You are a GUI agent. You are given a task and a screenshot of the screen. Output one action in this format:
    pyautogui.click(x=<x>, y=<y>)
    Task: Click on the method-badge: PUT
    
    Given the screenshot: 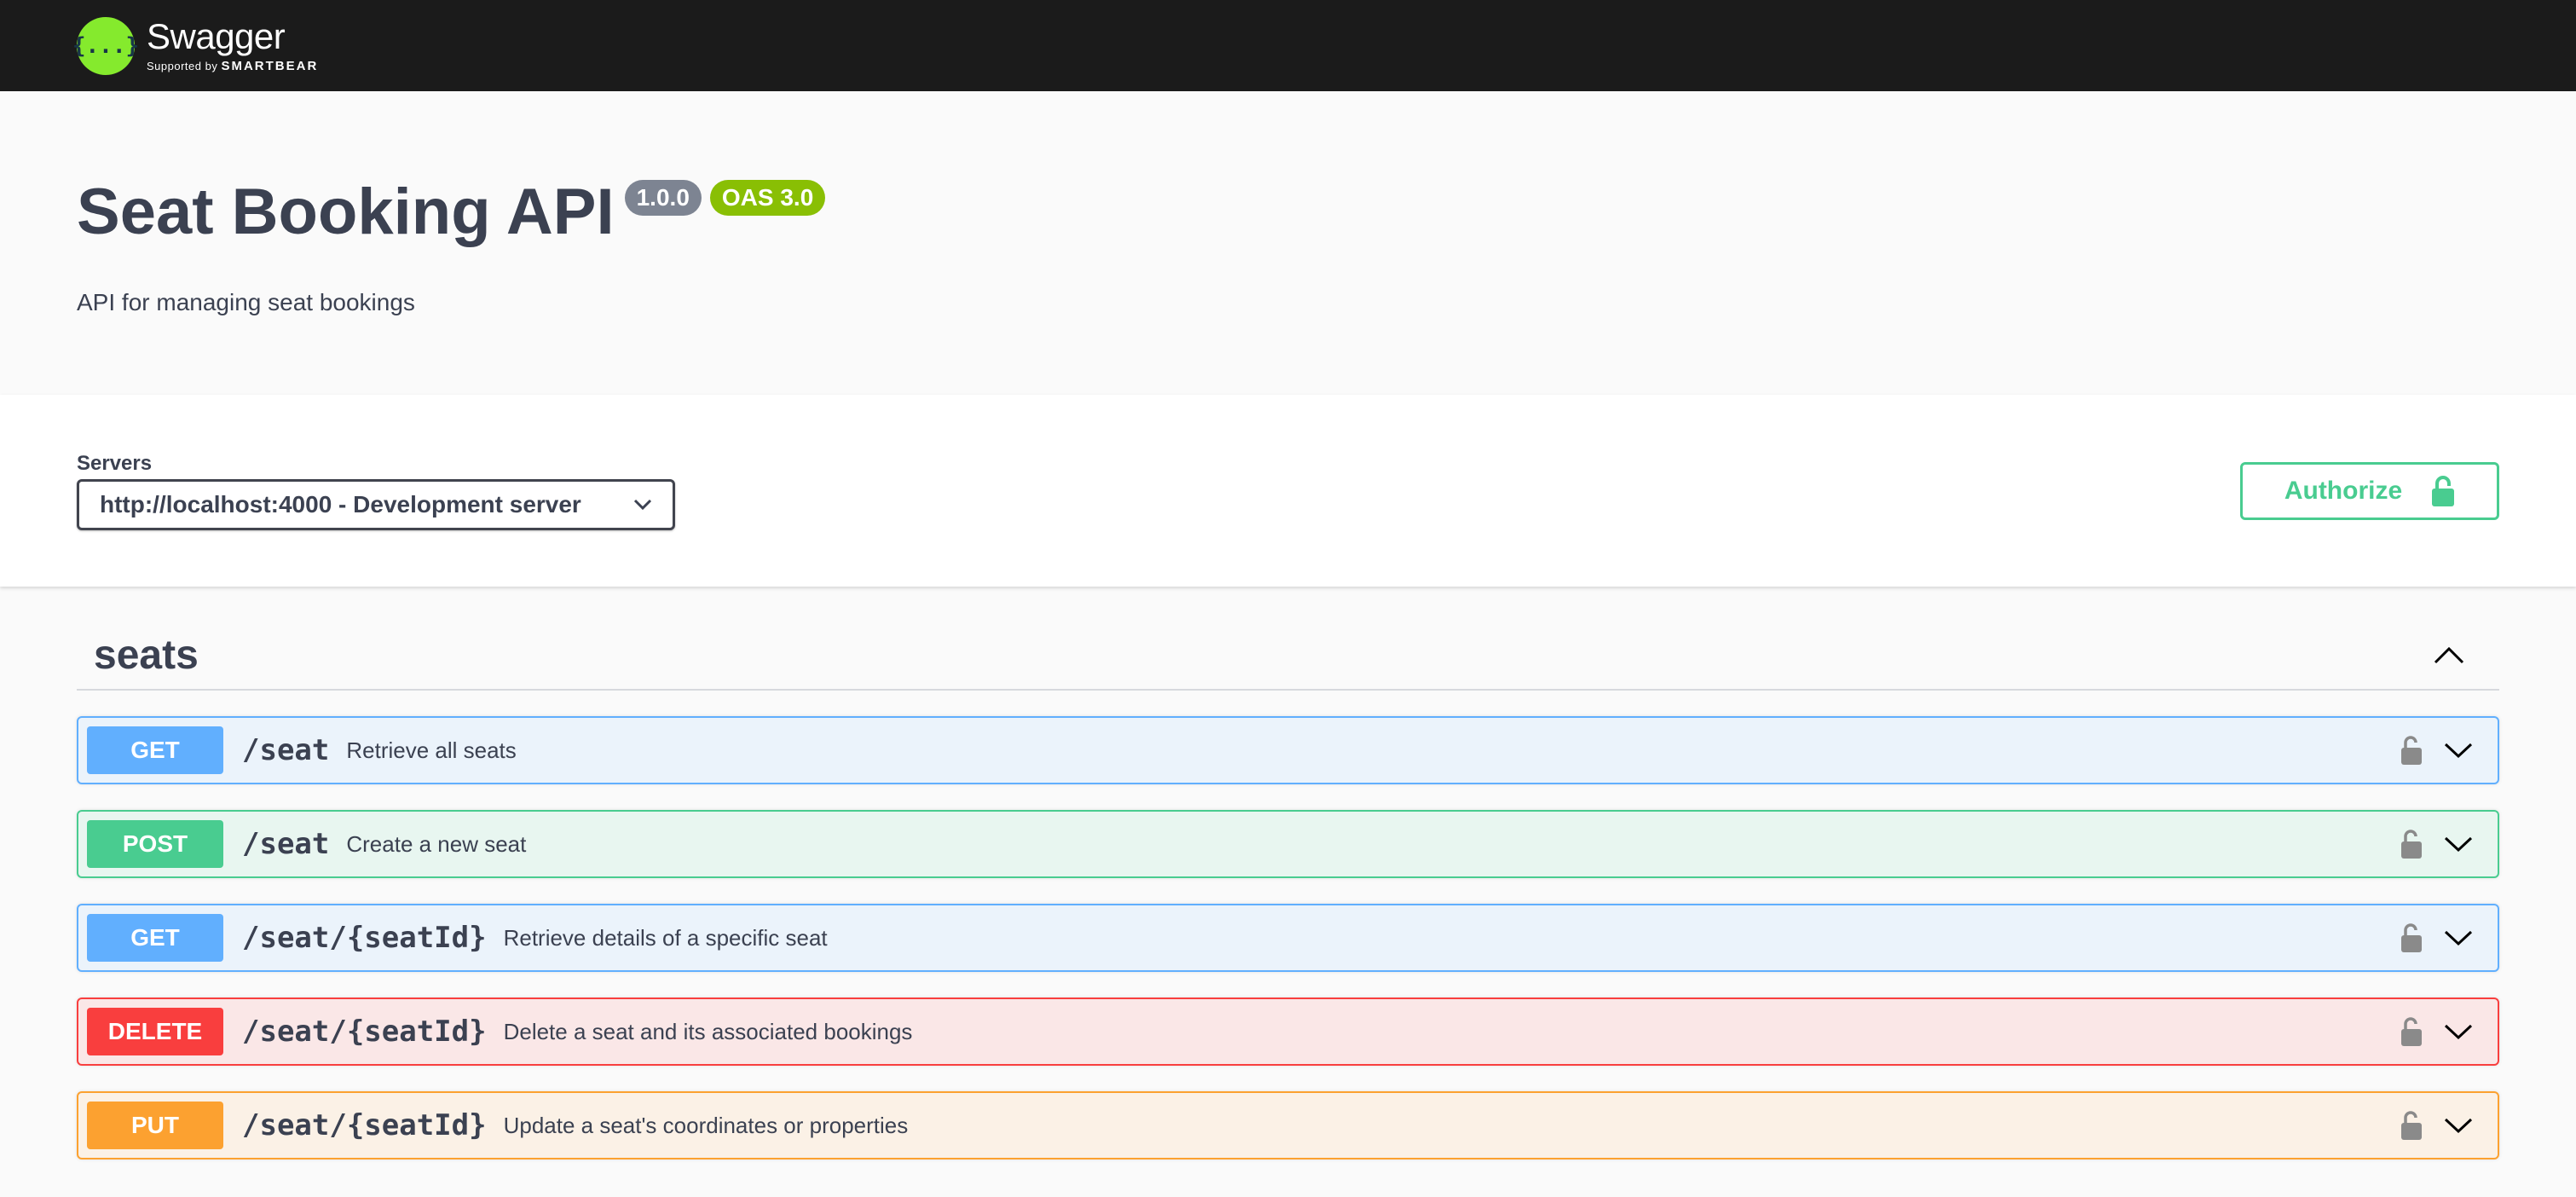 What is the action you would take?
    pyautogui.click(x=155, y=1125)
    